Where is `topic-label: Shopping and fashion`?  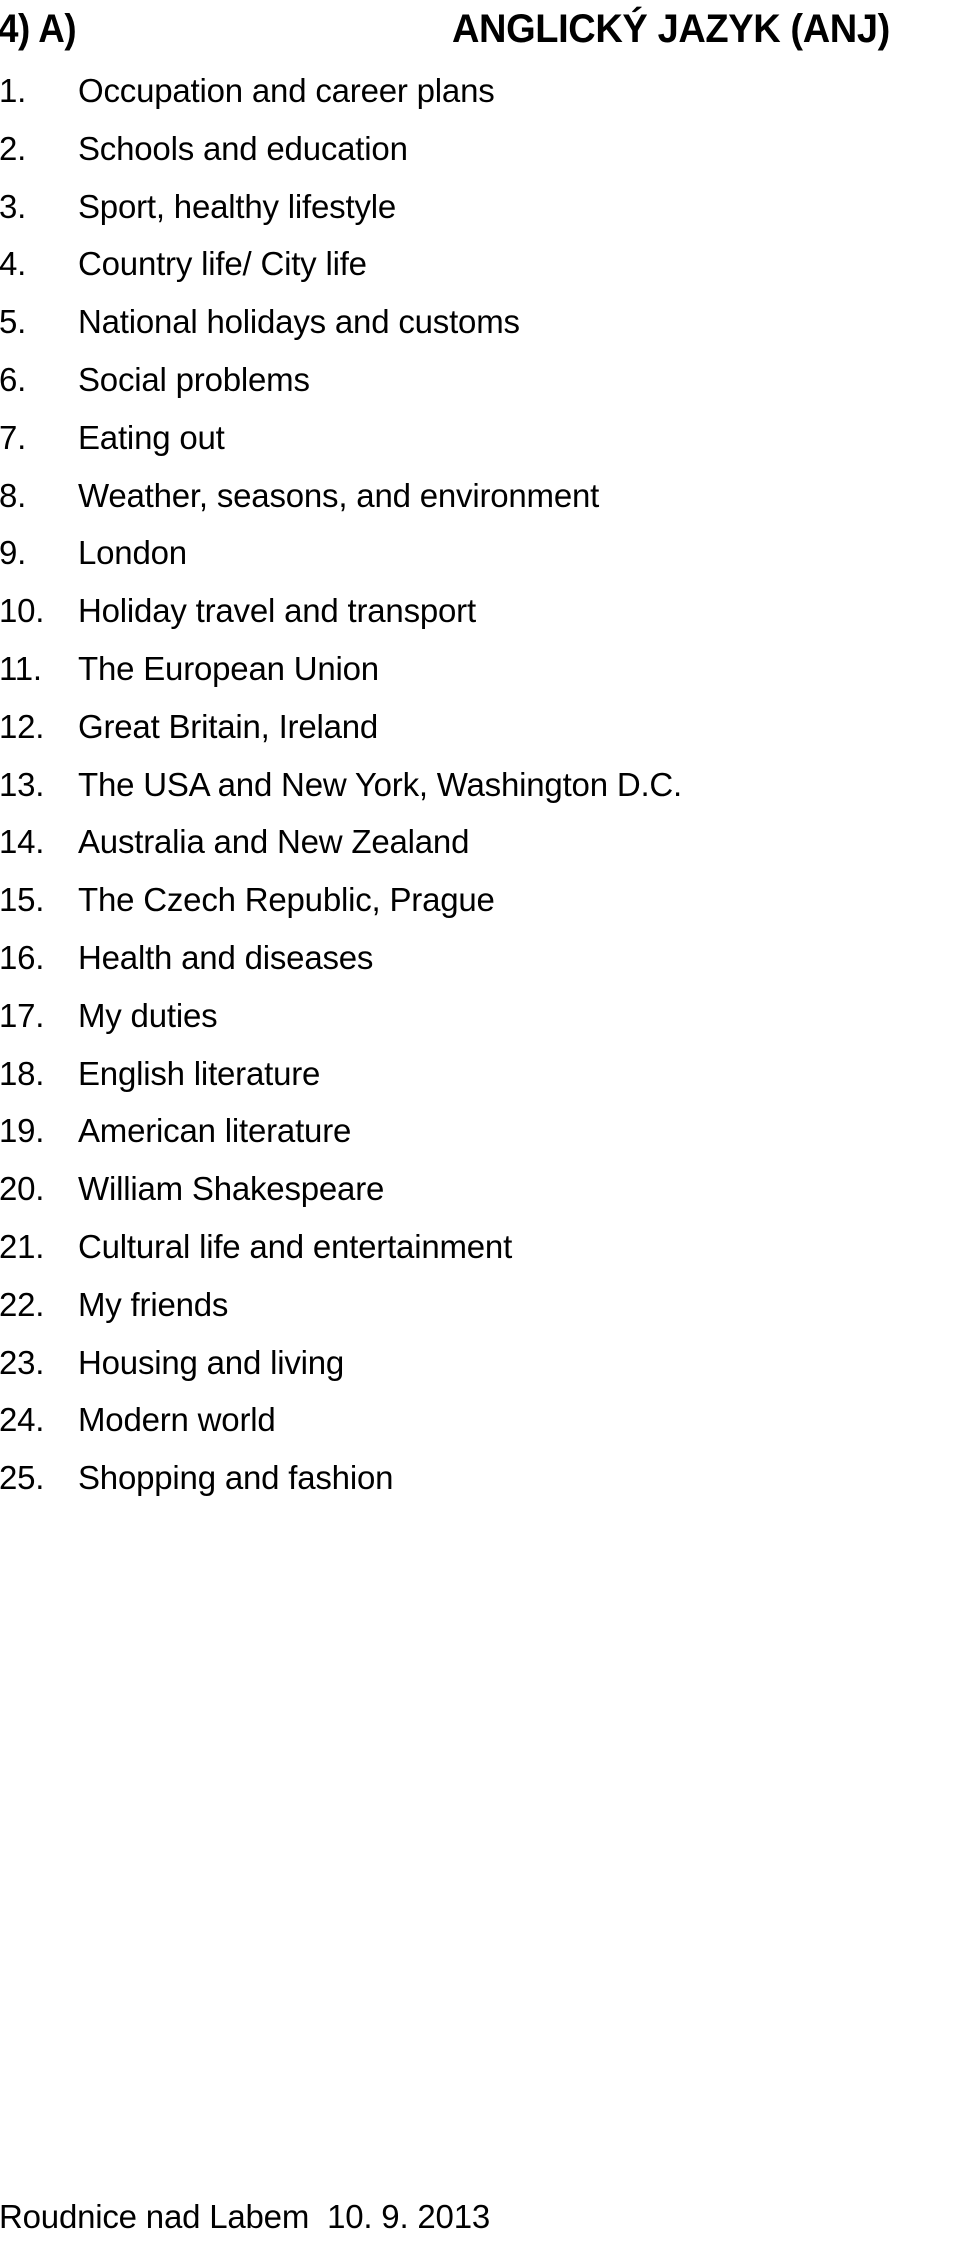
topic-label: Shopping and fashion is located at coordinates (236, 1478).